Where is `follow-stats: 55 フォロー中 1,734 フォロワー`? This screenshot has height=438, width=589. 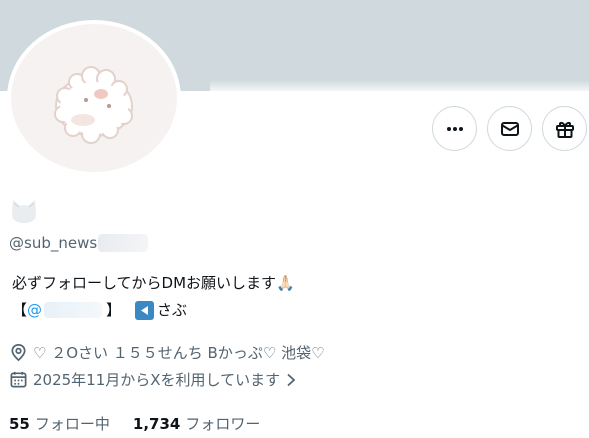 follow-stats: 55 フォロー中 1,734 フォロワー is located at coordinates (134, 423).